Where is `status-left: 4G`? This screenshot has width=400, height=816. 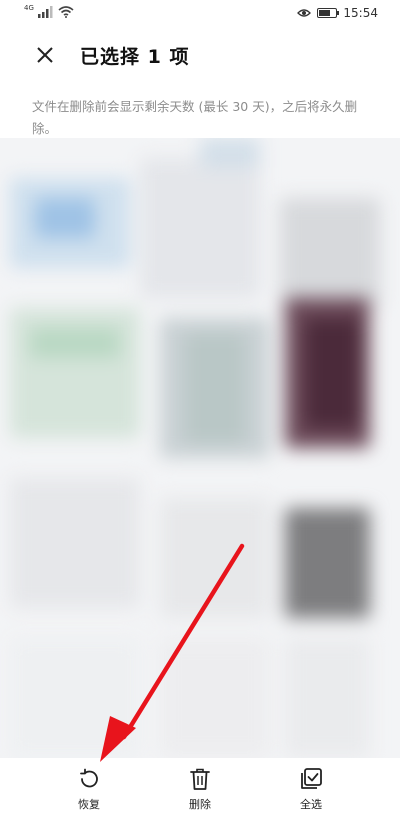 status-left: 4G is located at coordinates (49, 11).